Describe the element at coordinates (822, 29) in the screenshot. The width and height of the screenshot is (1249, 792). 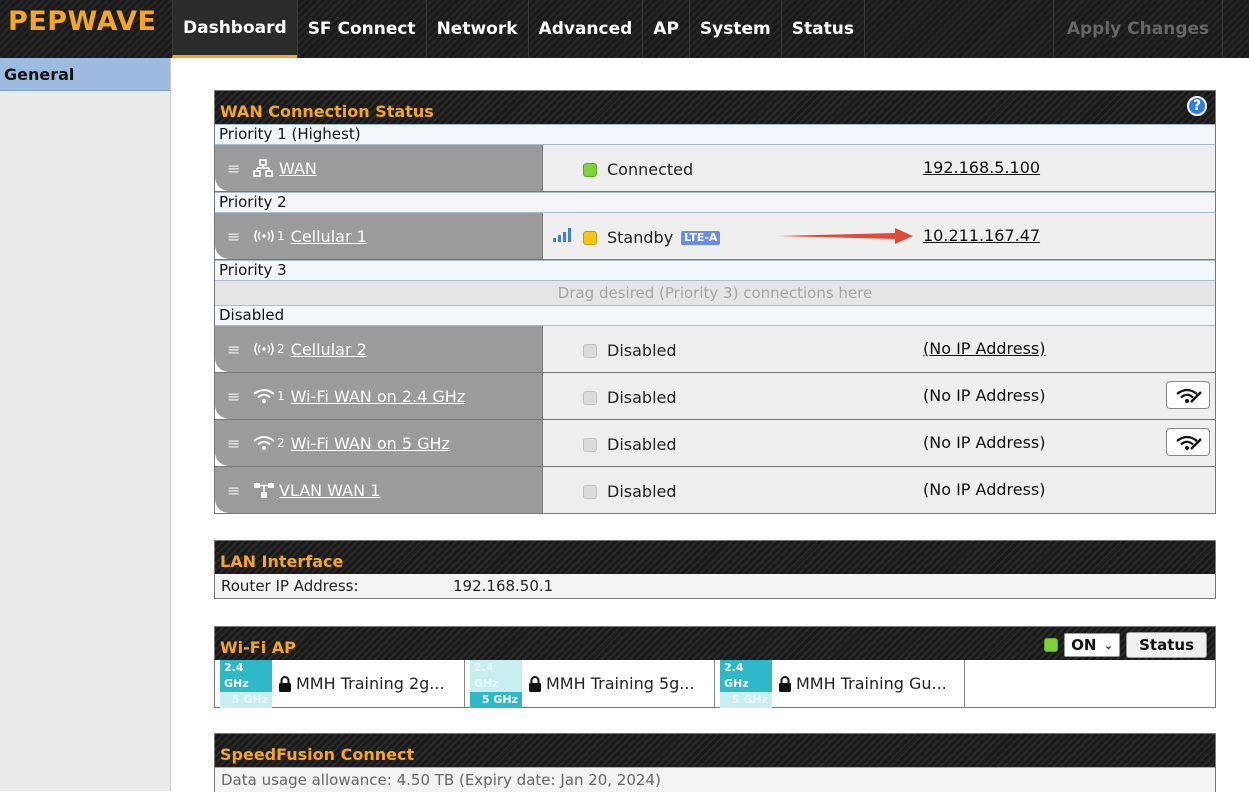
I see `tab-status: Status` at that location.